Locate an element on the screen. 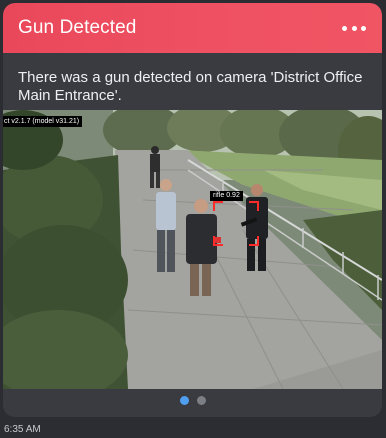 The image size is (386, 438). model-version-label: ct v2.1.7 (model v31.21) is located at coordinates (43, 121).